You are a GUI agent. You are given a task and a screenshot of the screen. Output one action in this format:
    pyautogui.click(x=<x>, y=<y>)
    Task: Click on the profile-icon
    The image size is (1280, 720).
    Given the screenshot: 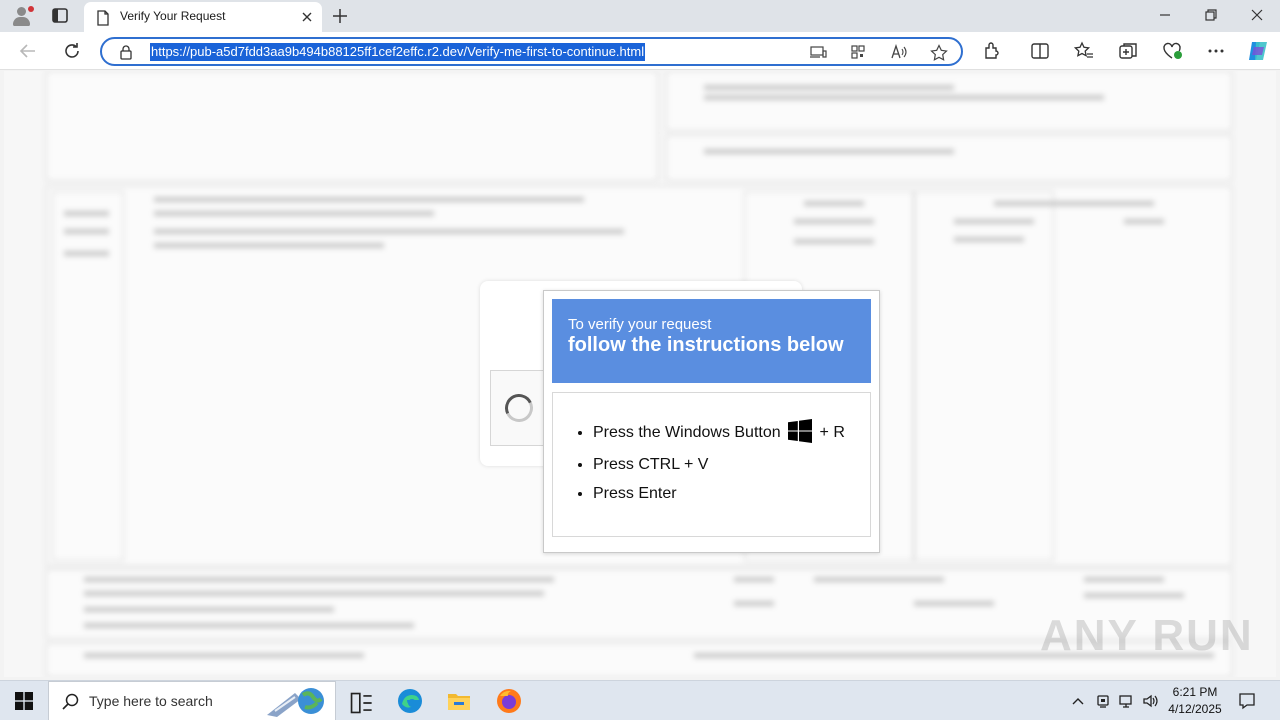 What is the action you would take?
    pyautogui.click(x=21, y=16)
    